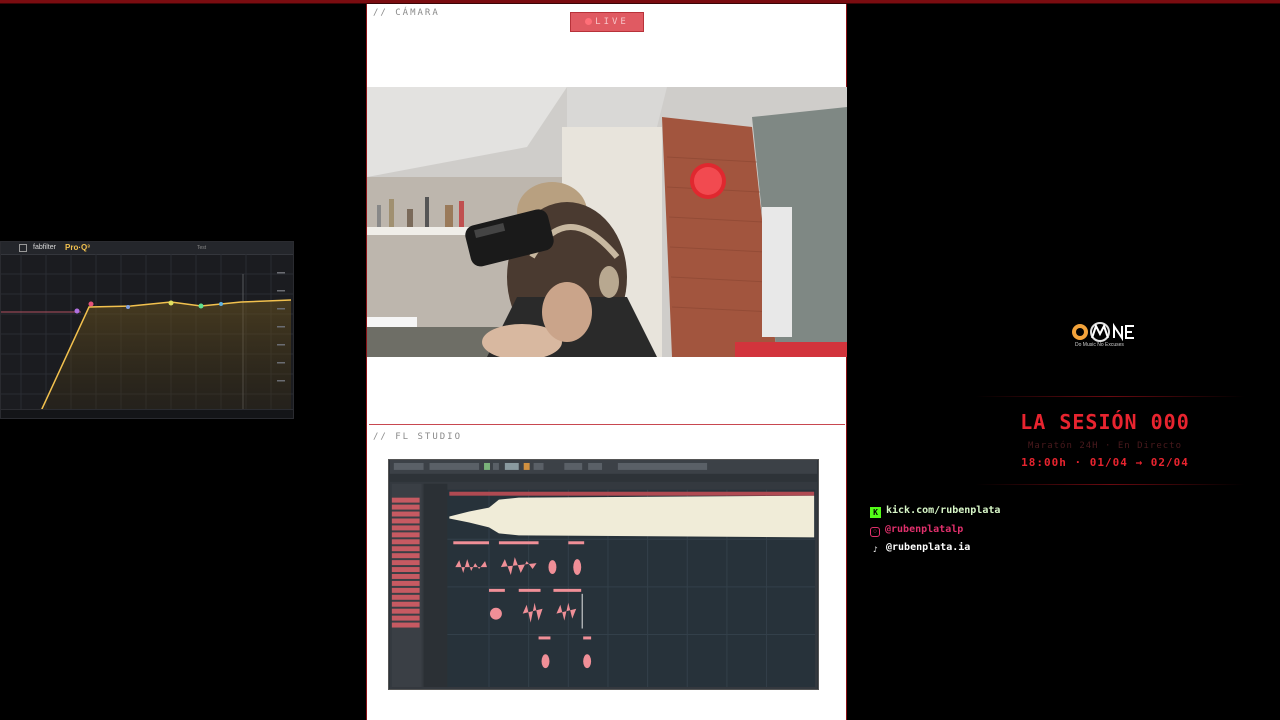 This screenshot has width=1280, height=720. I want to click on eq-preset-label: Test, so click(201, 248).